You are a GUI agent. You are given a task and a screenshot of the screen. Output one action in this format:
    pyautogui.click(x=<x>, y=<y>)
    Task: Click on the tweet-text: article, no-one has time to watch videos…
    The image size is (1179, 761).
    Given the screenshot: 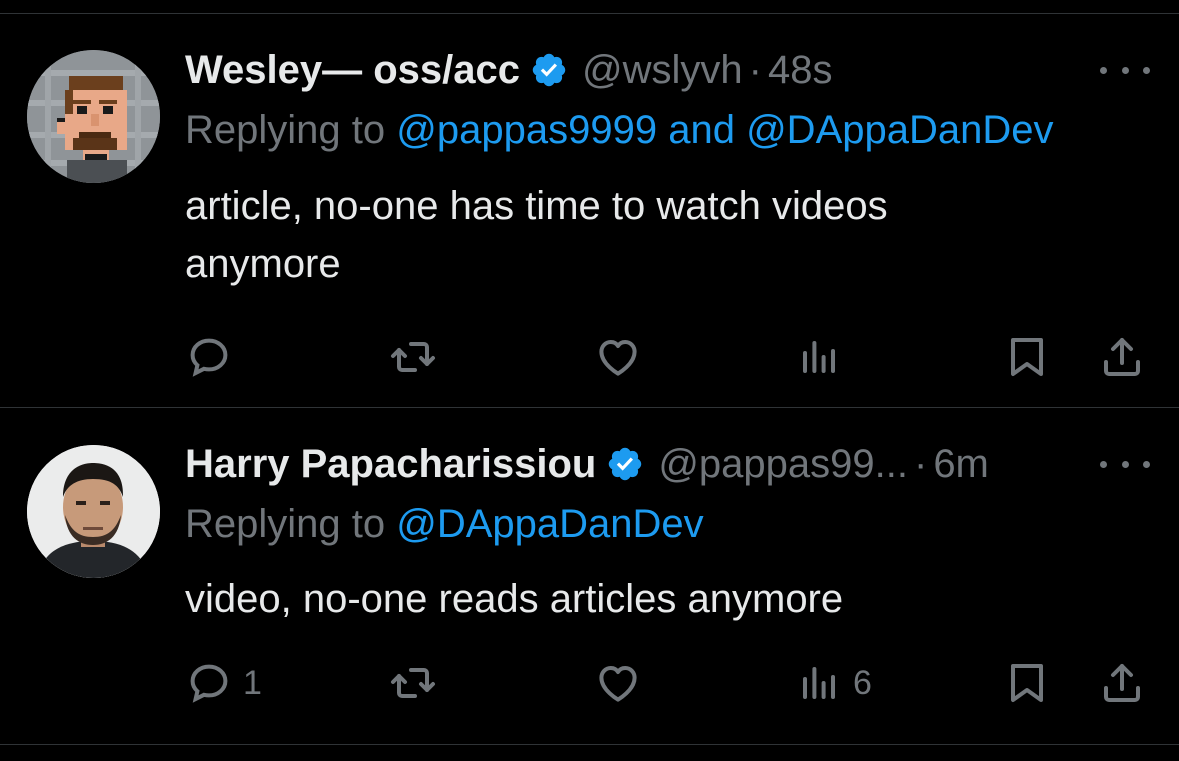 What is the action you would take?
    pyautogui.click(x=665, y=235)
    